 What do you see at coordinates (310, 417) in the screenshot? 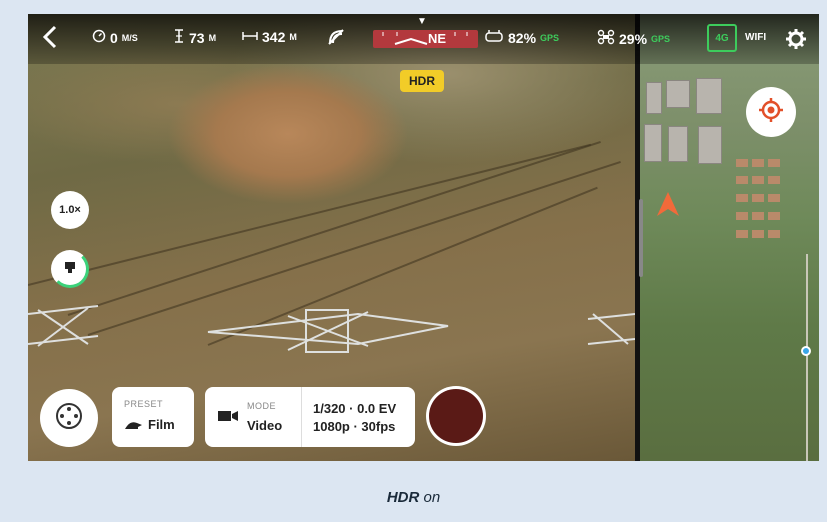
I see `mode-selector: MODE Video 1/320 · 0.0 EV 1080p · 30fps` at bounding box center [310, 417].